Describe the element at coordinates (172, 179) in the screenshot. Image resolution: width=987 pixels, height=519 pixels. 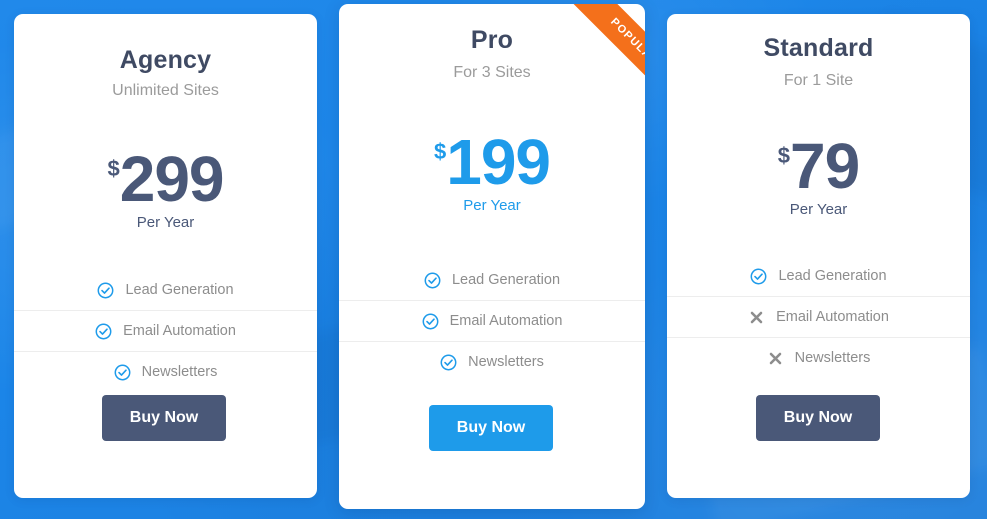
I see `price-amount: 299` at that location.